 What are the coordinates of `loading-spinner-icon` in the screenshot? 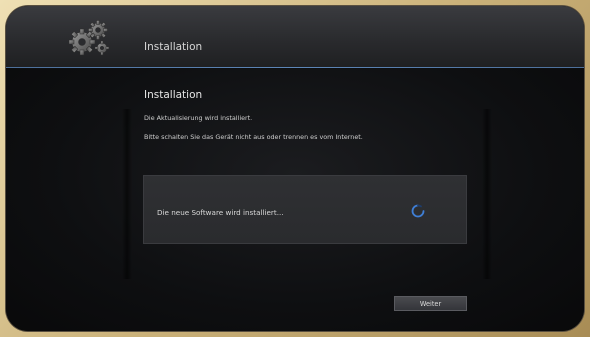 It's located at (418, 211).